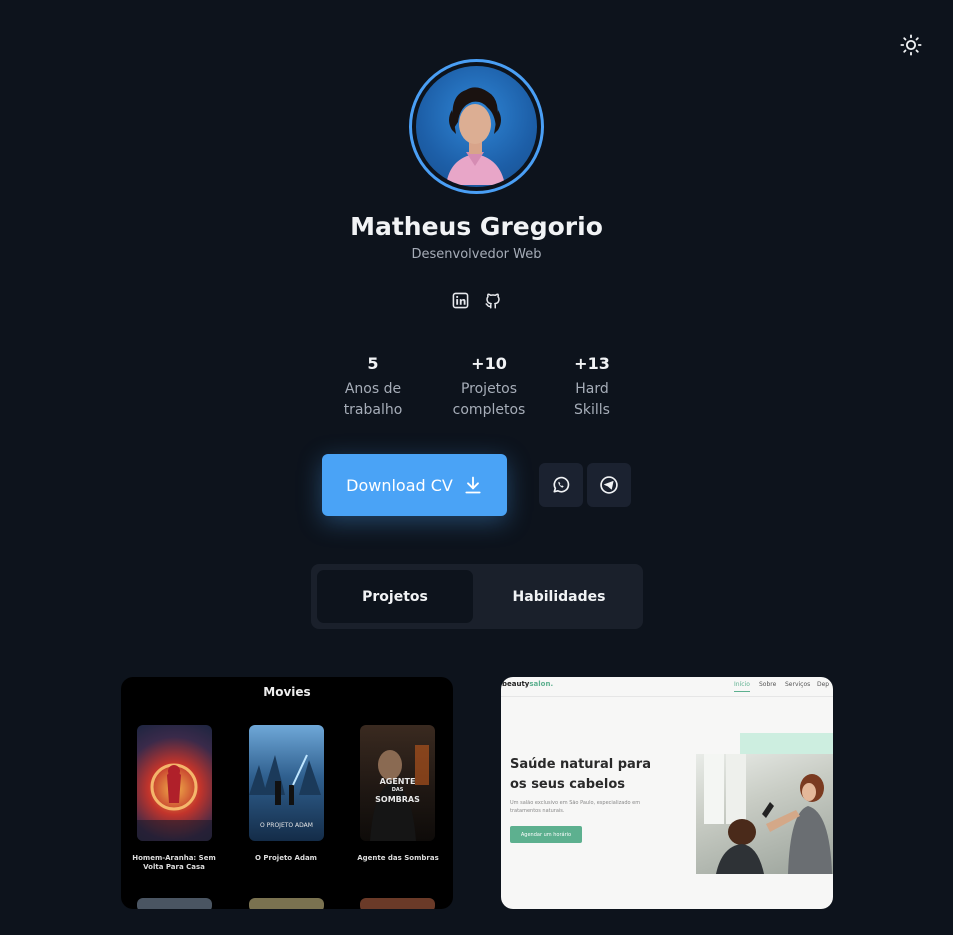 The image size is (953, 935). I want to click on stat-value: +13, so click(592, 363).